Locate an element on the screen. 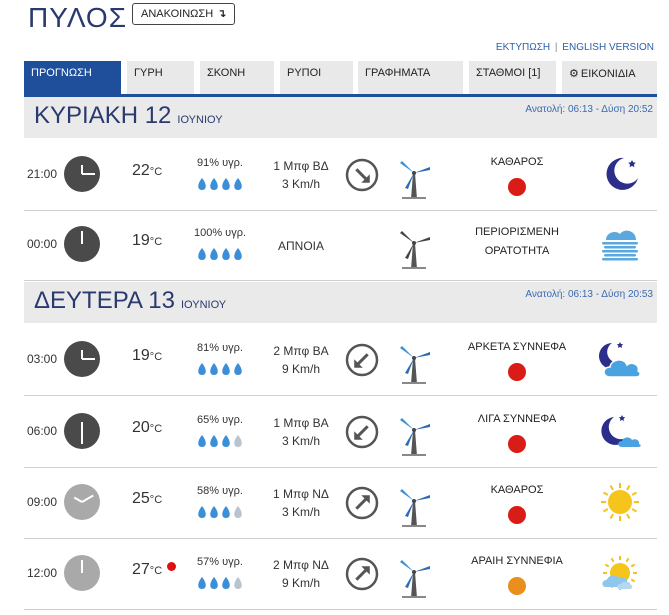  tab-dust: ΣΚΟΝΗ is located at coordinates (237, 78).